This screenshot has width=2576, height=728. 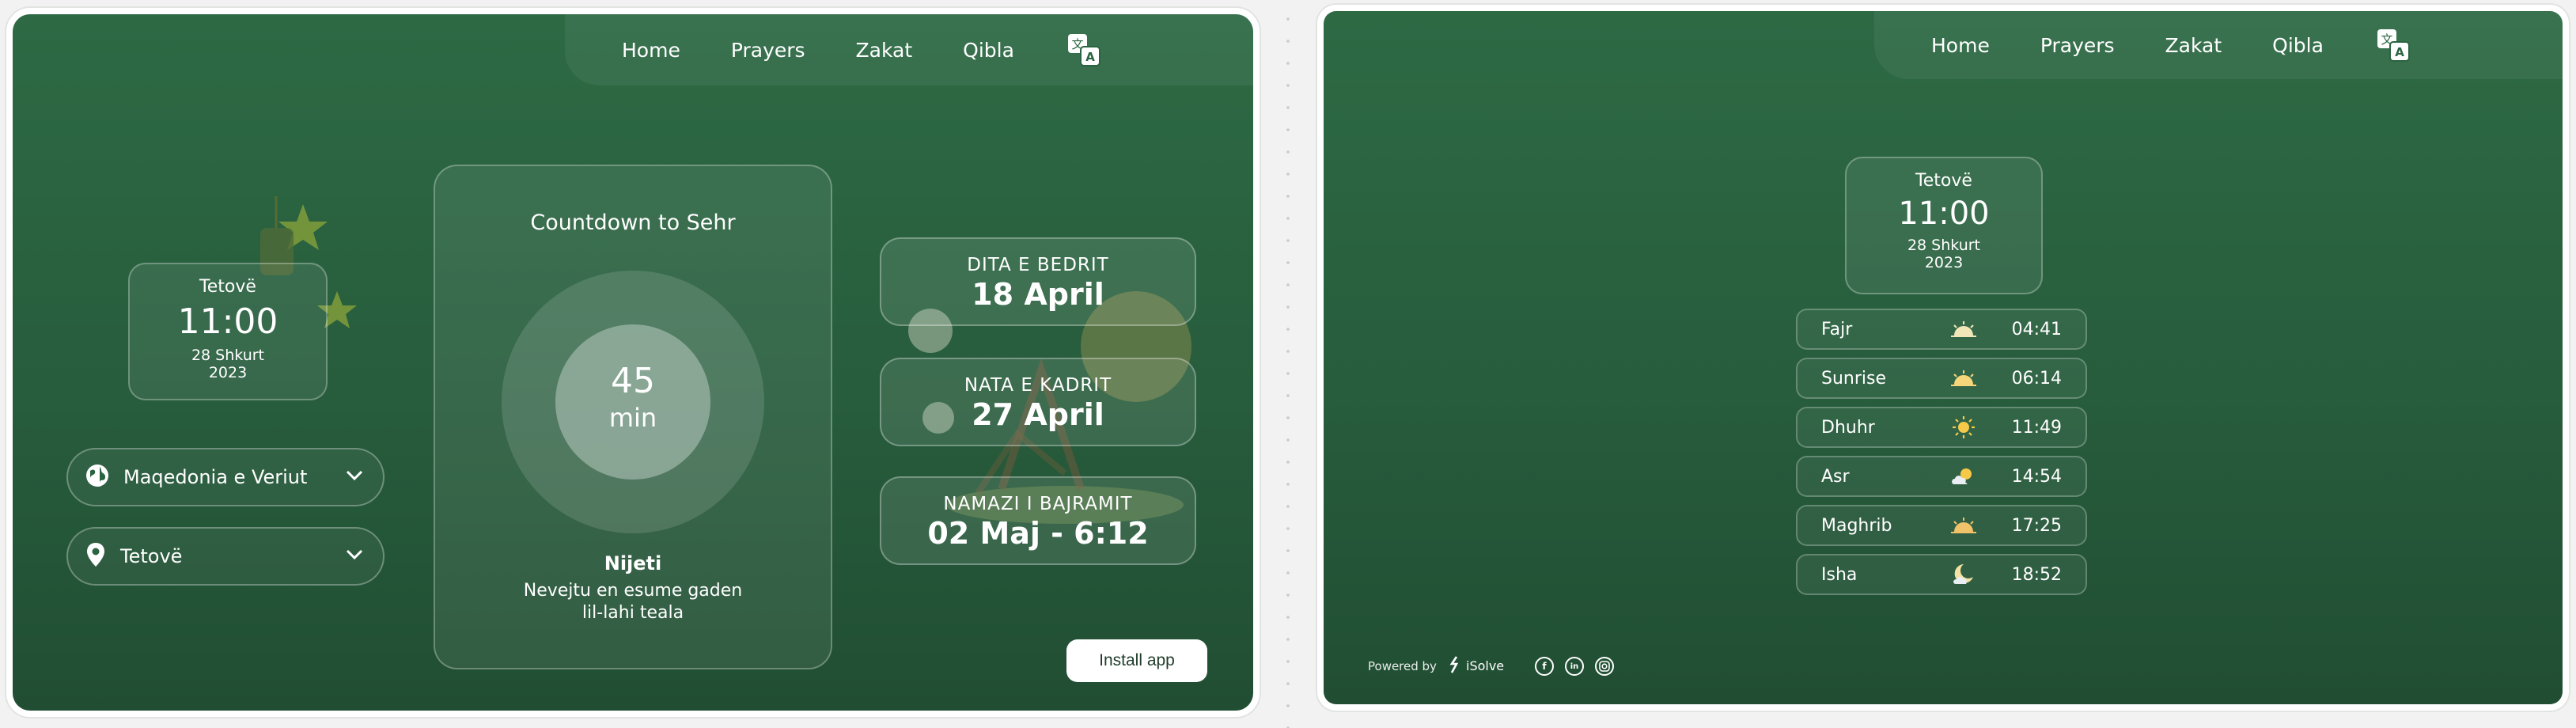 I want to click on event-card-kadr: NATA E KADRIT 27 April, so click(x=1038, y=402).